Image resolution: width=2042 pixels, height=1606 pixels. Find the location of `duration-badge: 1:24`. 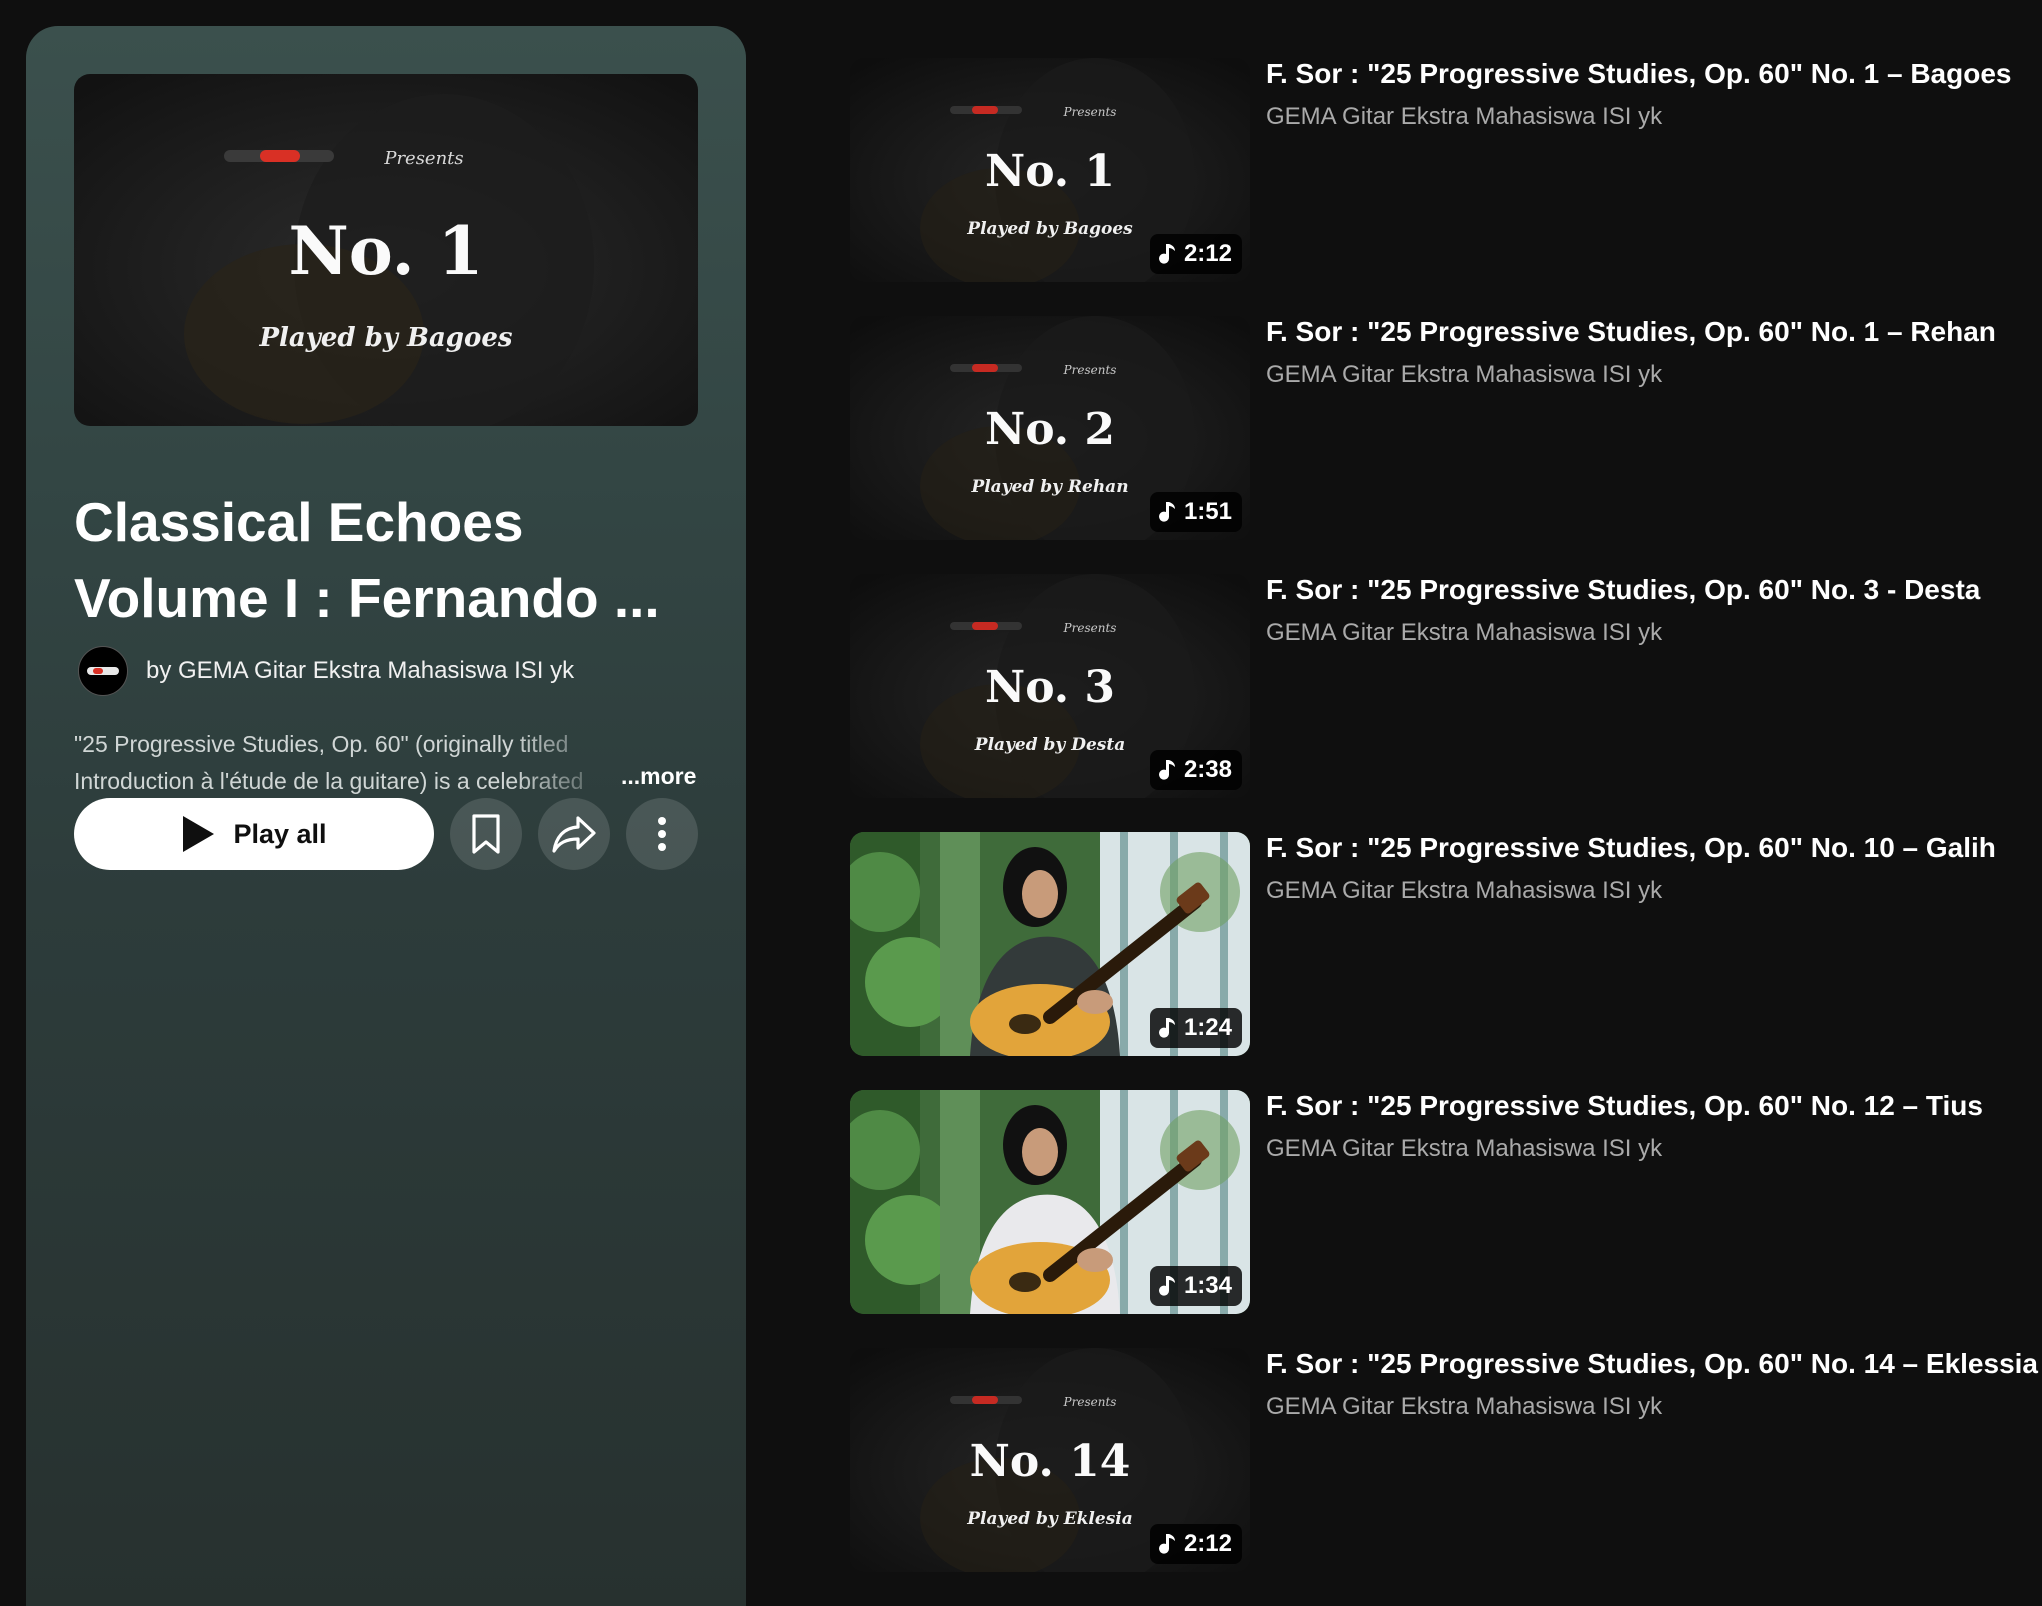

duration-badge: 1:24 is located at coordinates (1195, 1028).